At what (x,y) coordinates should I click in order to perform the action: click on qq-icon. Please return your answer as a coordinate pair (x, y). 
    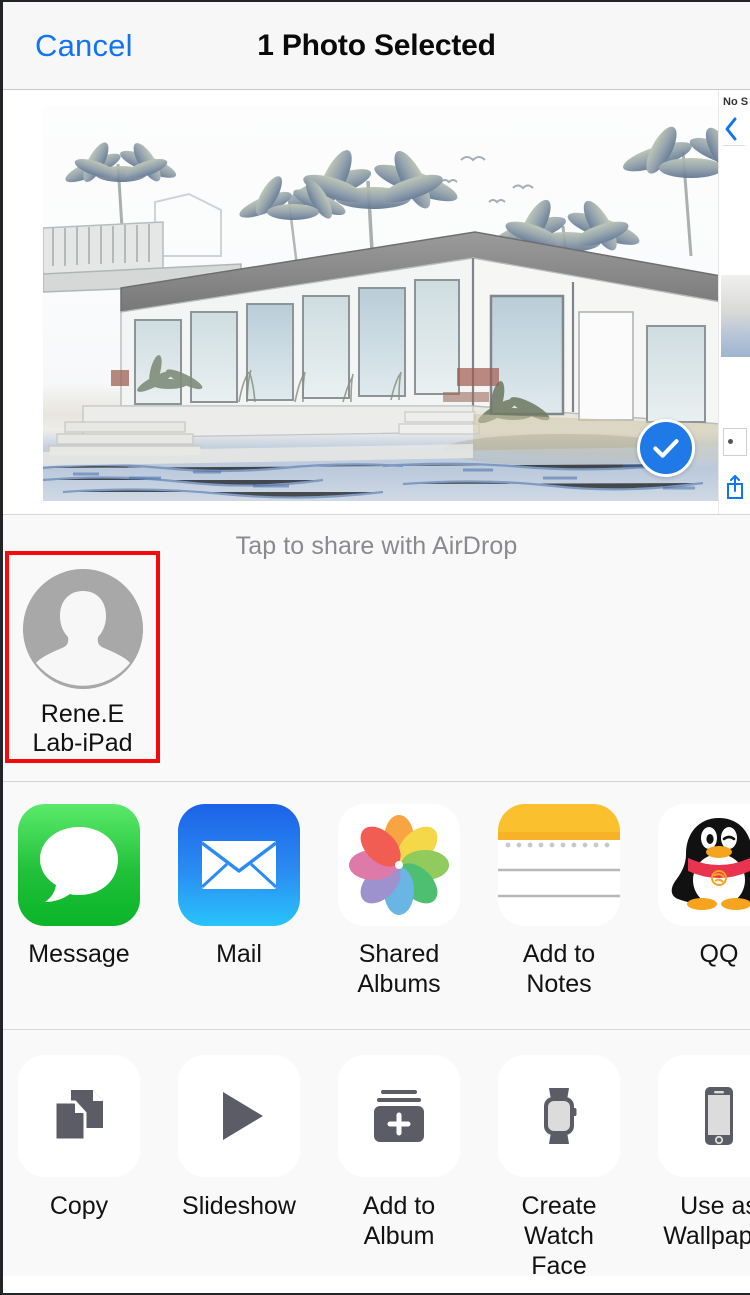
    Looking at the image, I should click on (704, 865).